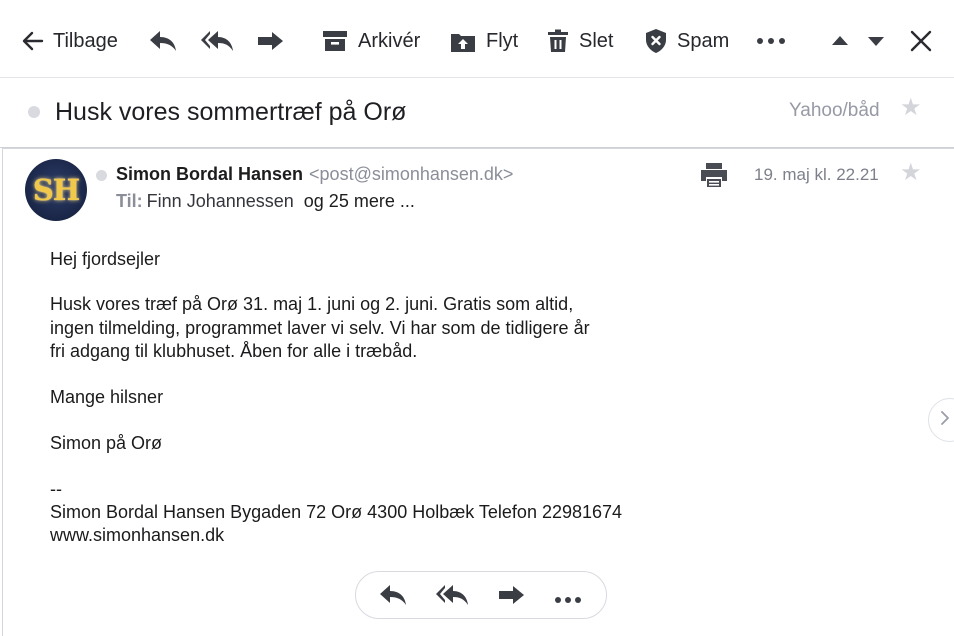 The width and height of the screenshot is (954, 636). What do you see at coordinates (101, 175) in the screenshot?
I see `presence-indicator` at bounding box center [101, 175].